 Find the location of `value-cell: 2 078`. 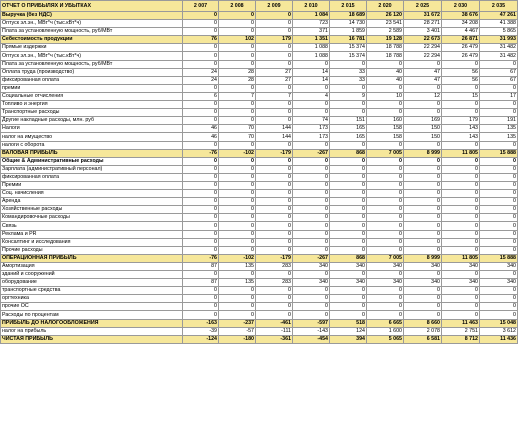

value-cell: 2 078 is located at coordinates (422, 331).